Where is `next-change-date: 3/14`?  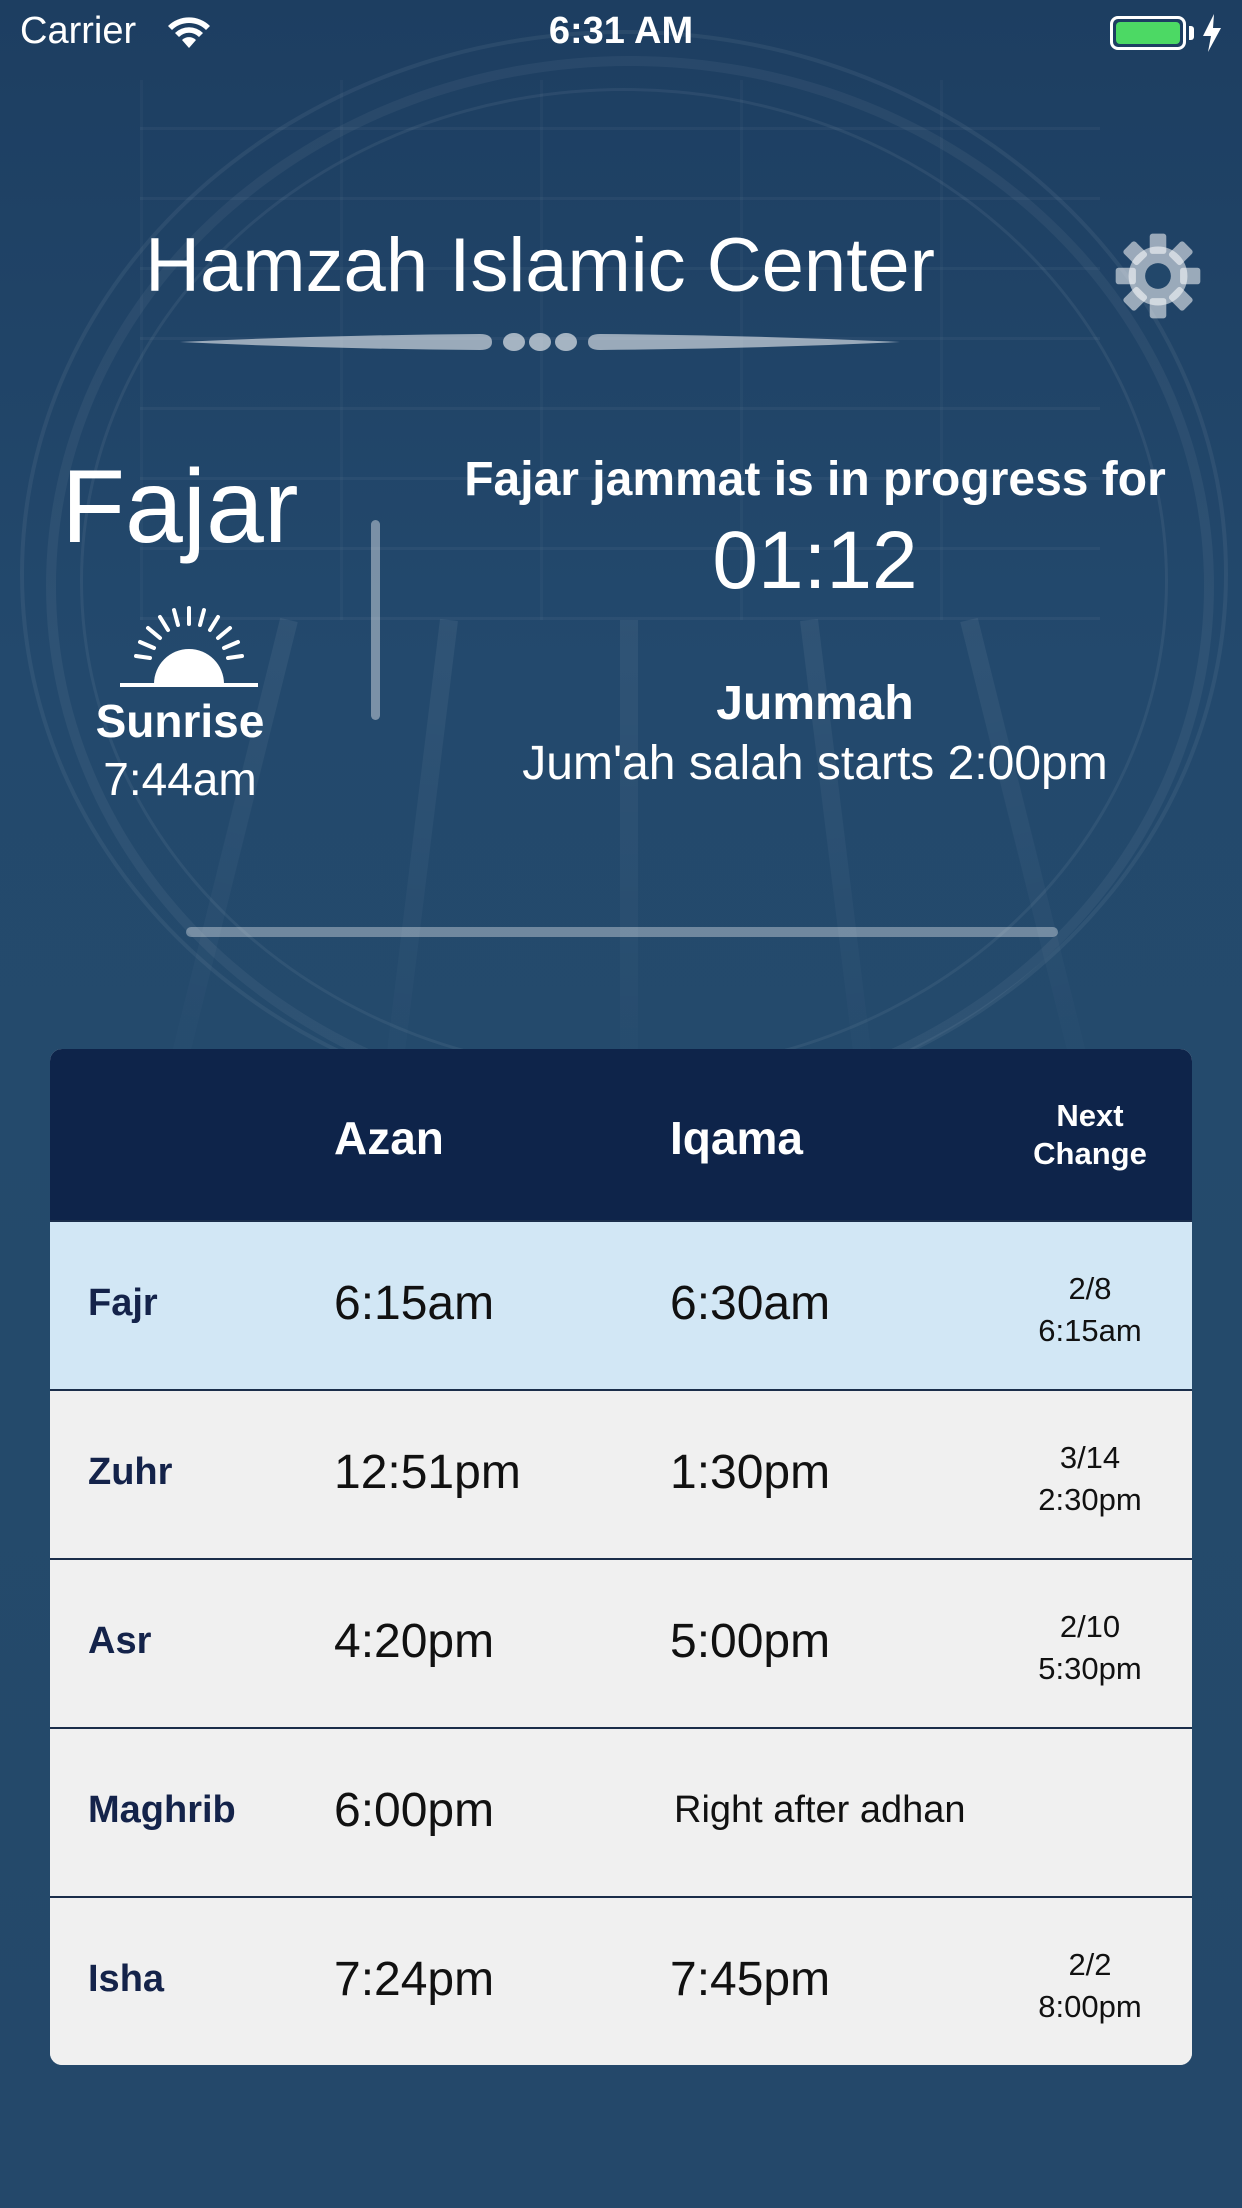 next-change-date: 3/14 is located at coordinates (1090, 1457).